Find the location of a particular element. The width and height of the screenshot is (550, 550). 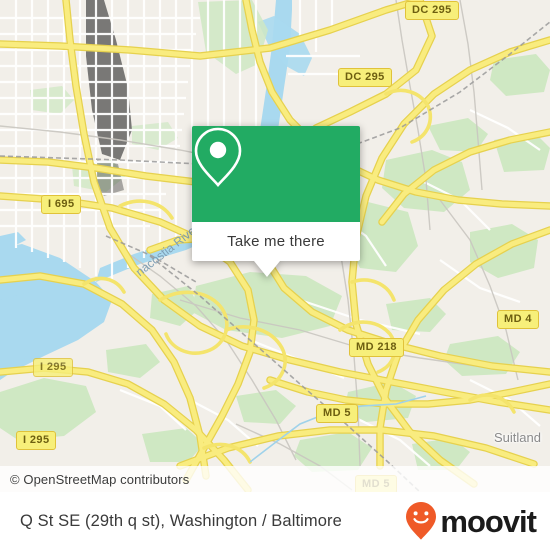

highway-shield-md-4: MD 4 is located at coordinates (518, 319).